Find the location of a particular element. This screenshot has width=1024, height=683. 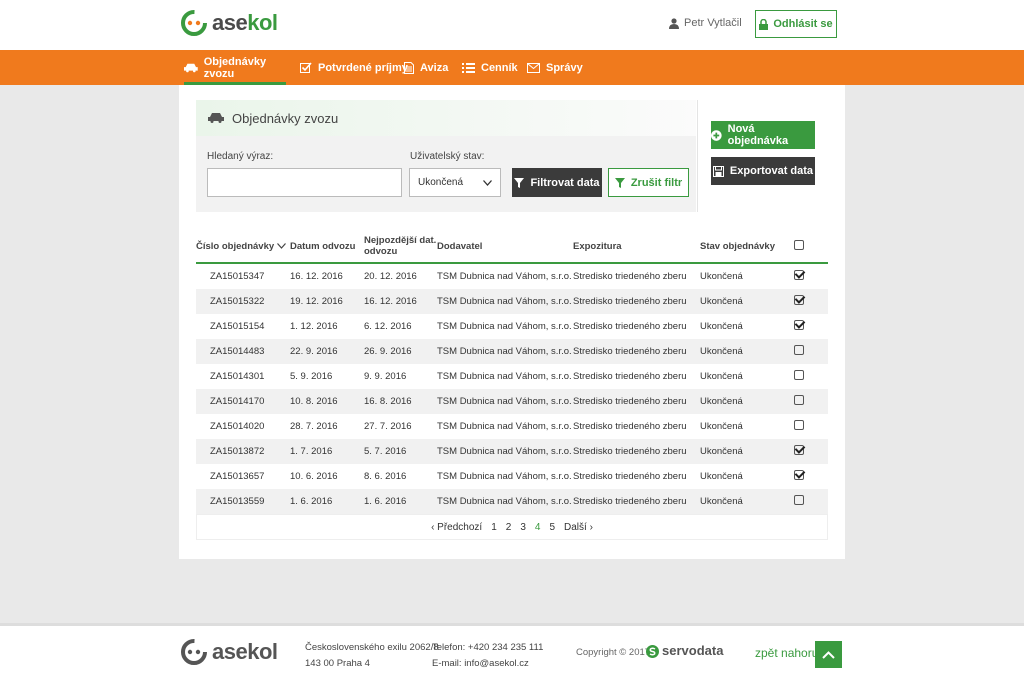

cell-order-number: ZA15015322 is located at coordinates (243, 301).